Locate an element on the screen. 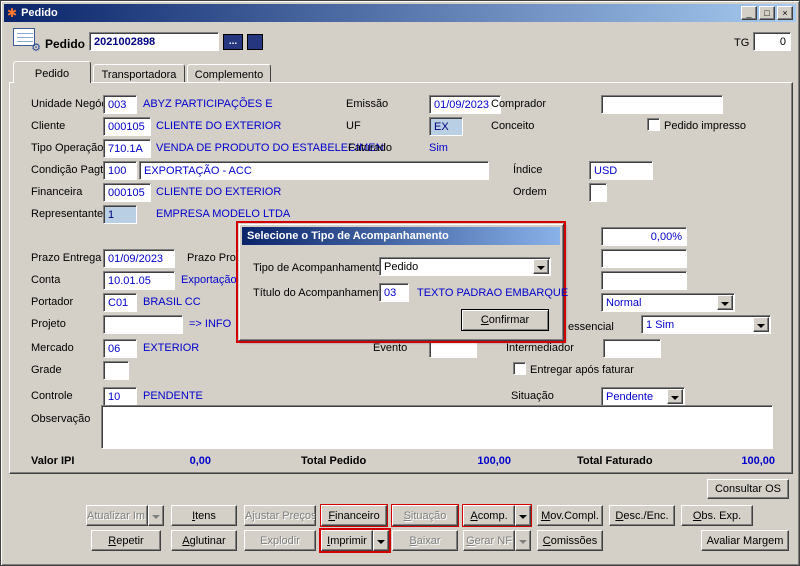 Image resolution: width=800 pixels, height=566 pixels. tab-complemento: Complemento is located at coordinates (229, 73).